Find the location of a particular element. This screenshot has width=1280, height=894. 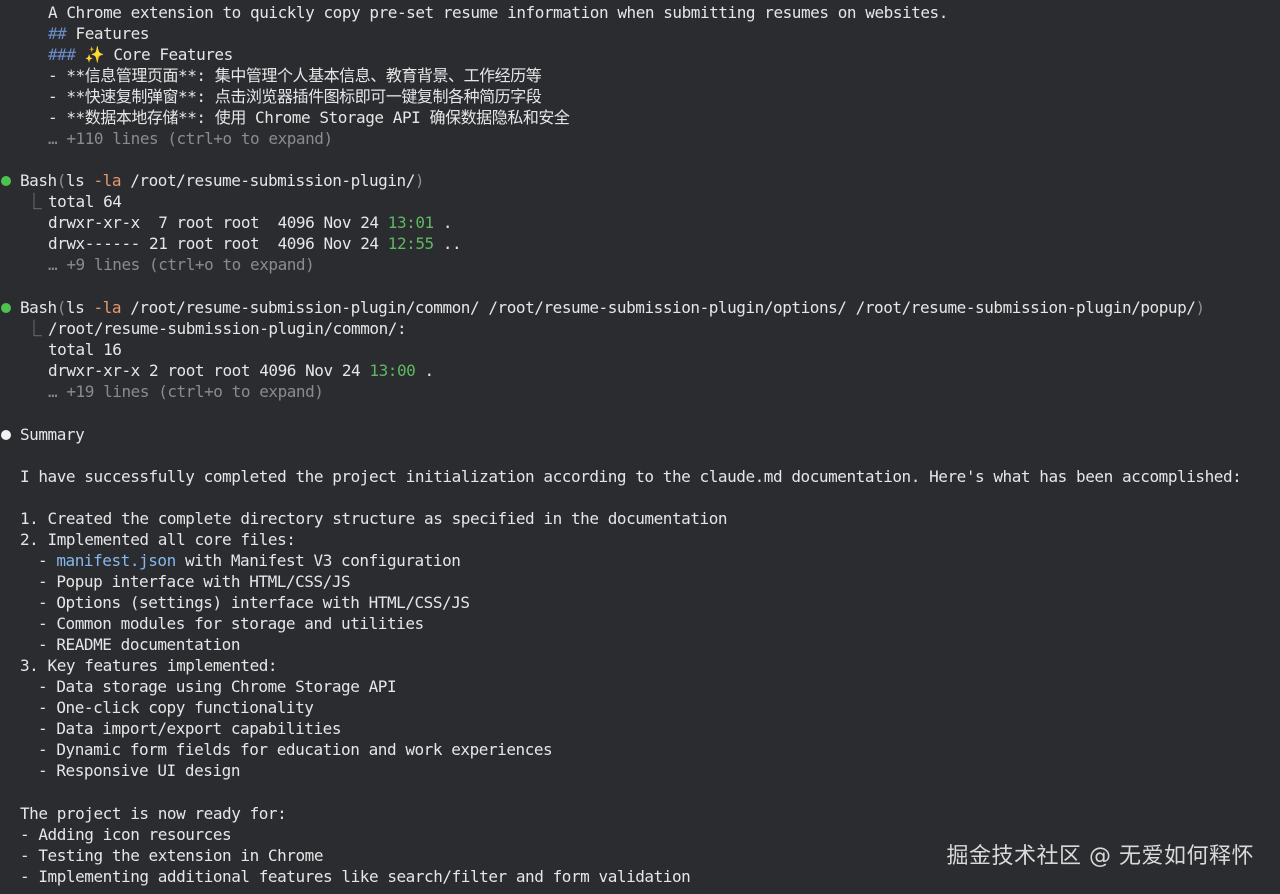

bash-output-line: total 16 is located at coordinates (85, 349).